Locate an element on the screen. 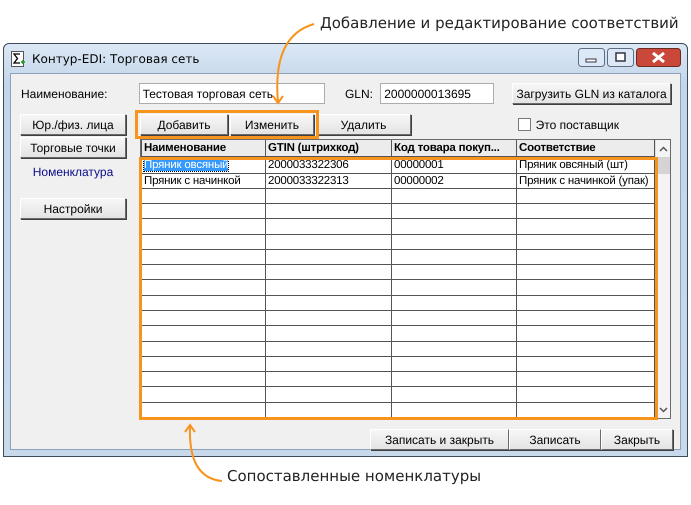 This screenshot has width=691, height=505. table-cell: Пряник овсяный (шт) is located at coordinates (573, 165).